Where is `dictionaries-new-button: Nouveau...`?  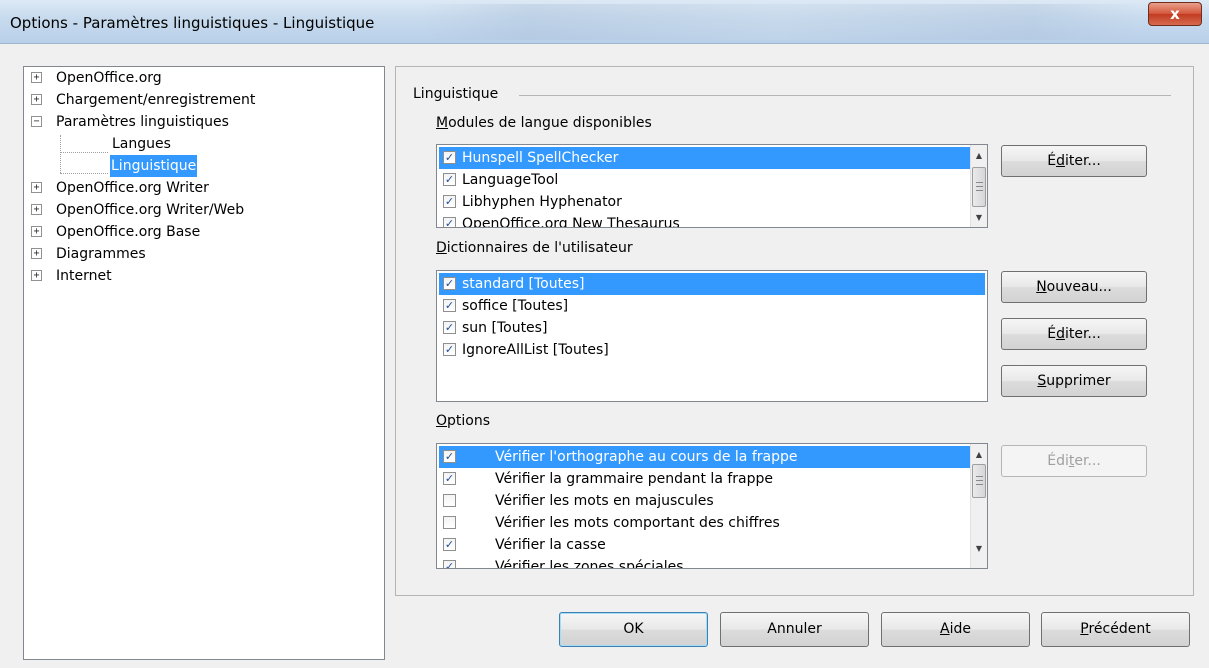
dictionaries-new-button: Nouveau... is located at coordinates (1074, 287).